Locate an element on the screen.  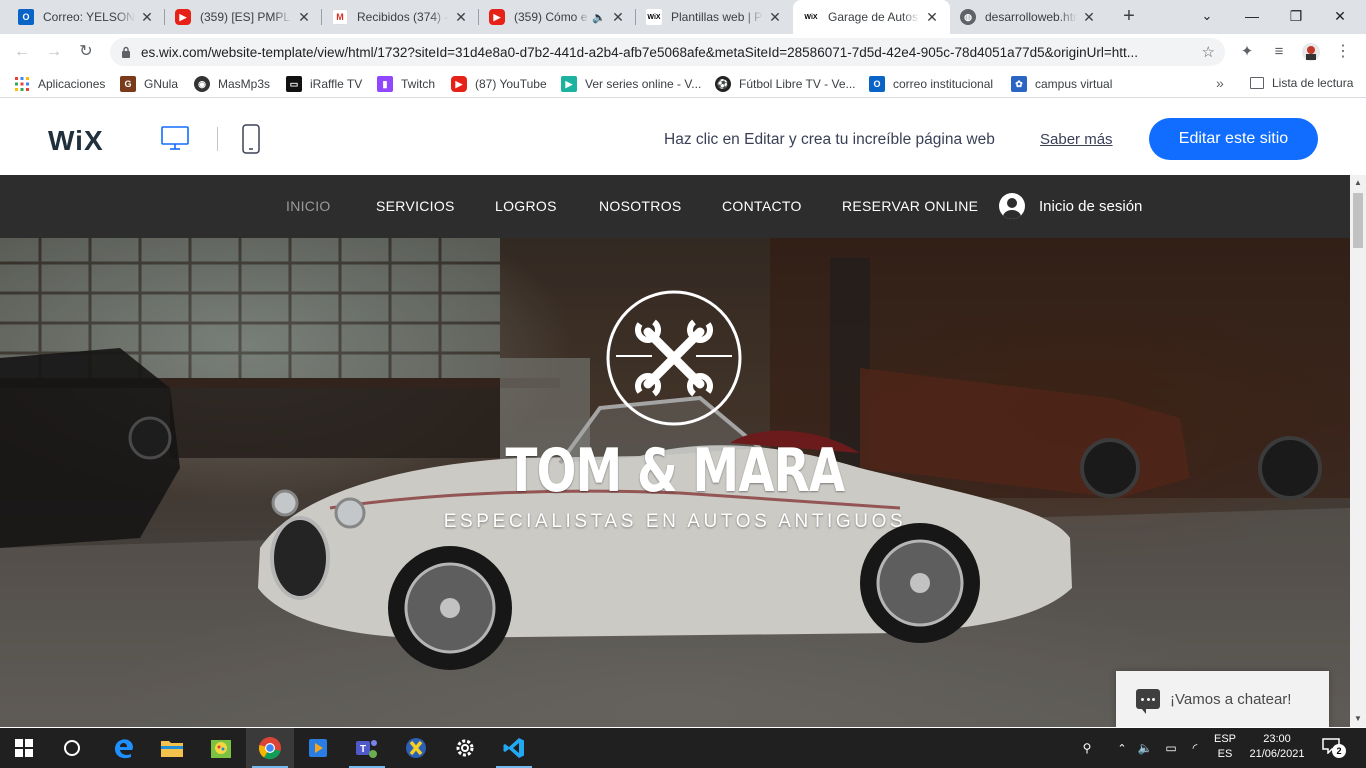
reading-list-button: Lista de lectura is located at coordinates (1301, 83).